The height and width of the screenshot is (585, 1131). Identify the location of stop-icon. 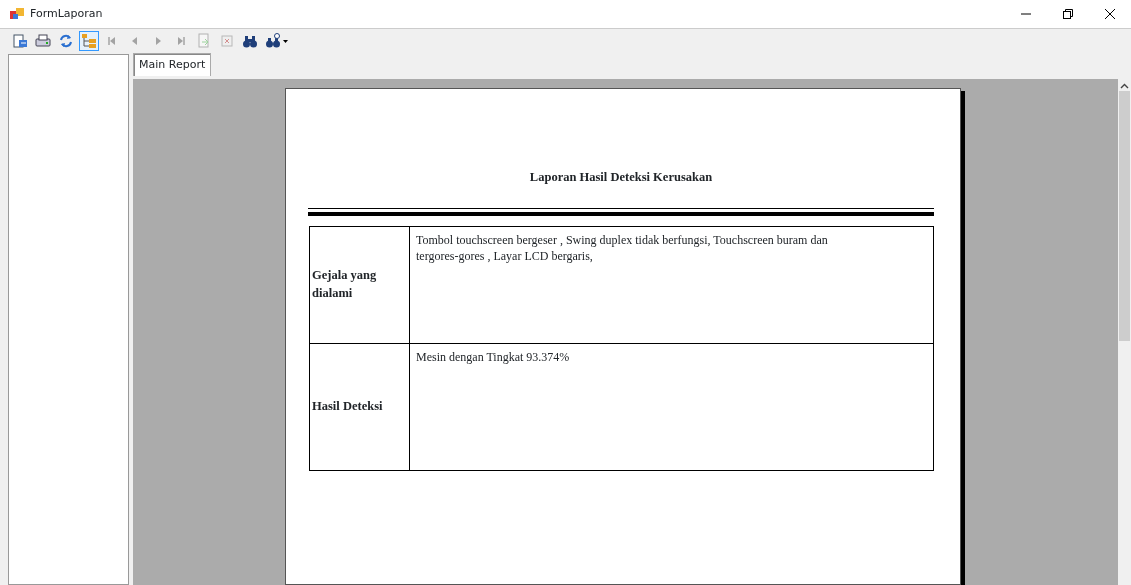
(227, 40).